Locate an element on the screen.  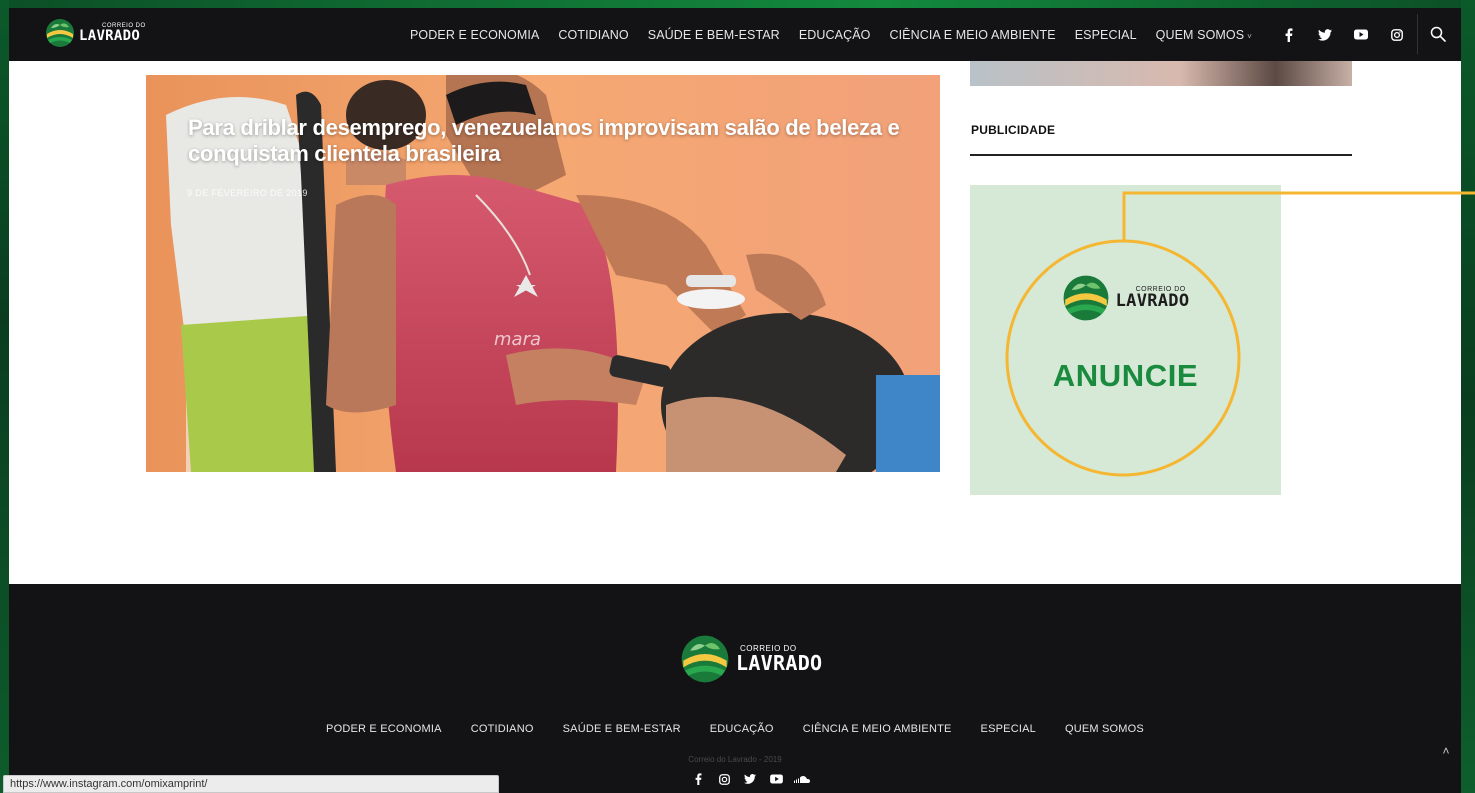
footer-logo-link: CORREIO DO LAVRADO is located at coordinates (751, 659).